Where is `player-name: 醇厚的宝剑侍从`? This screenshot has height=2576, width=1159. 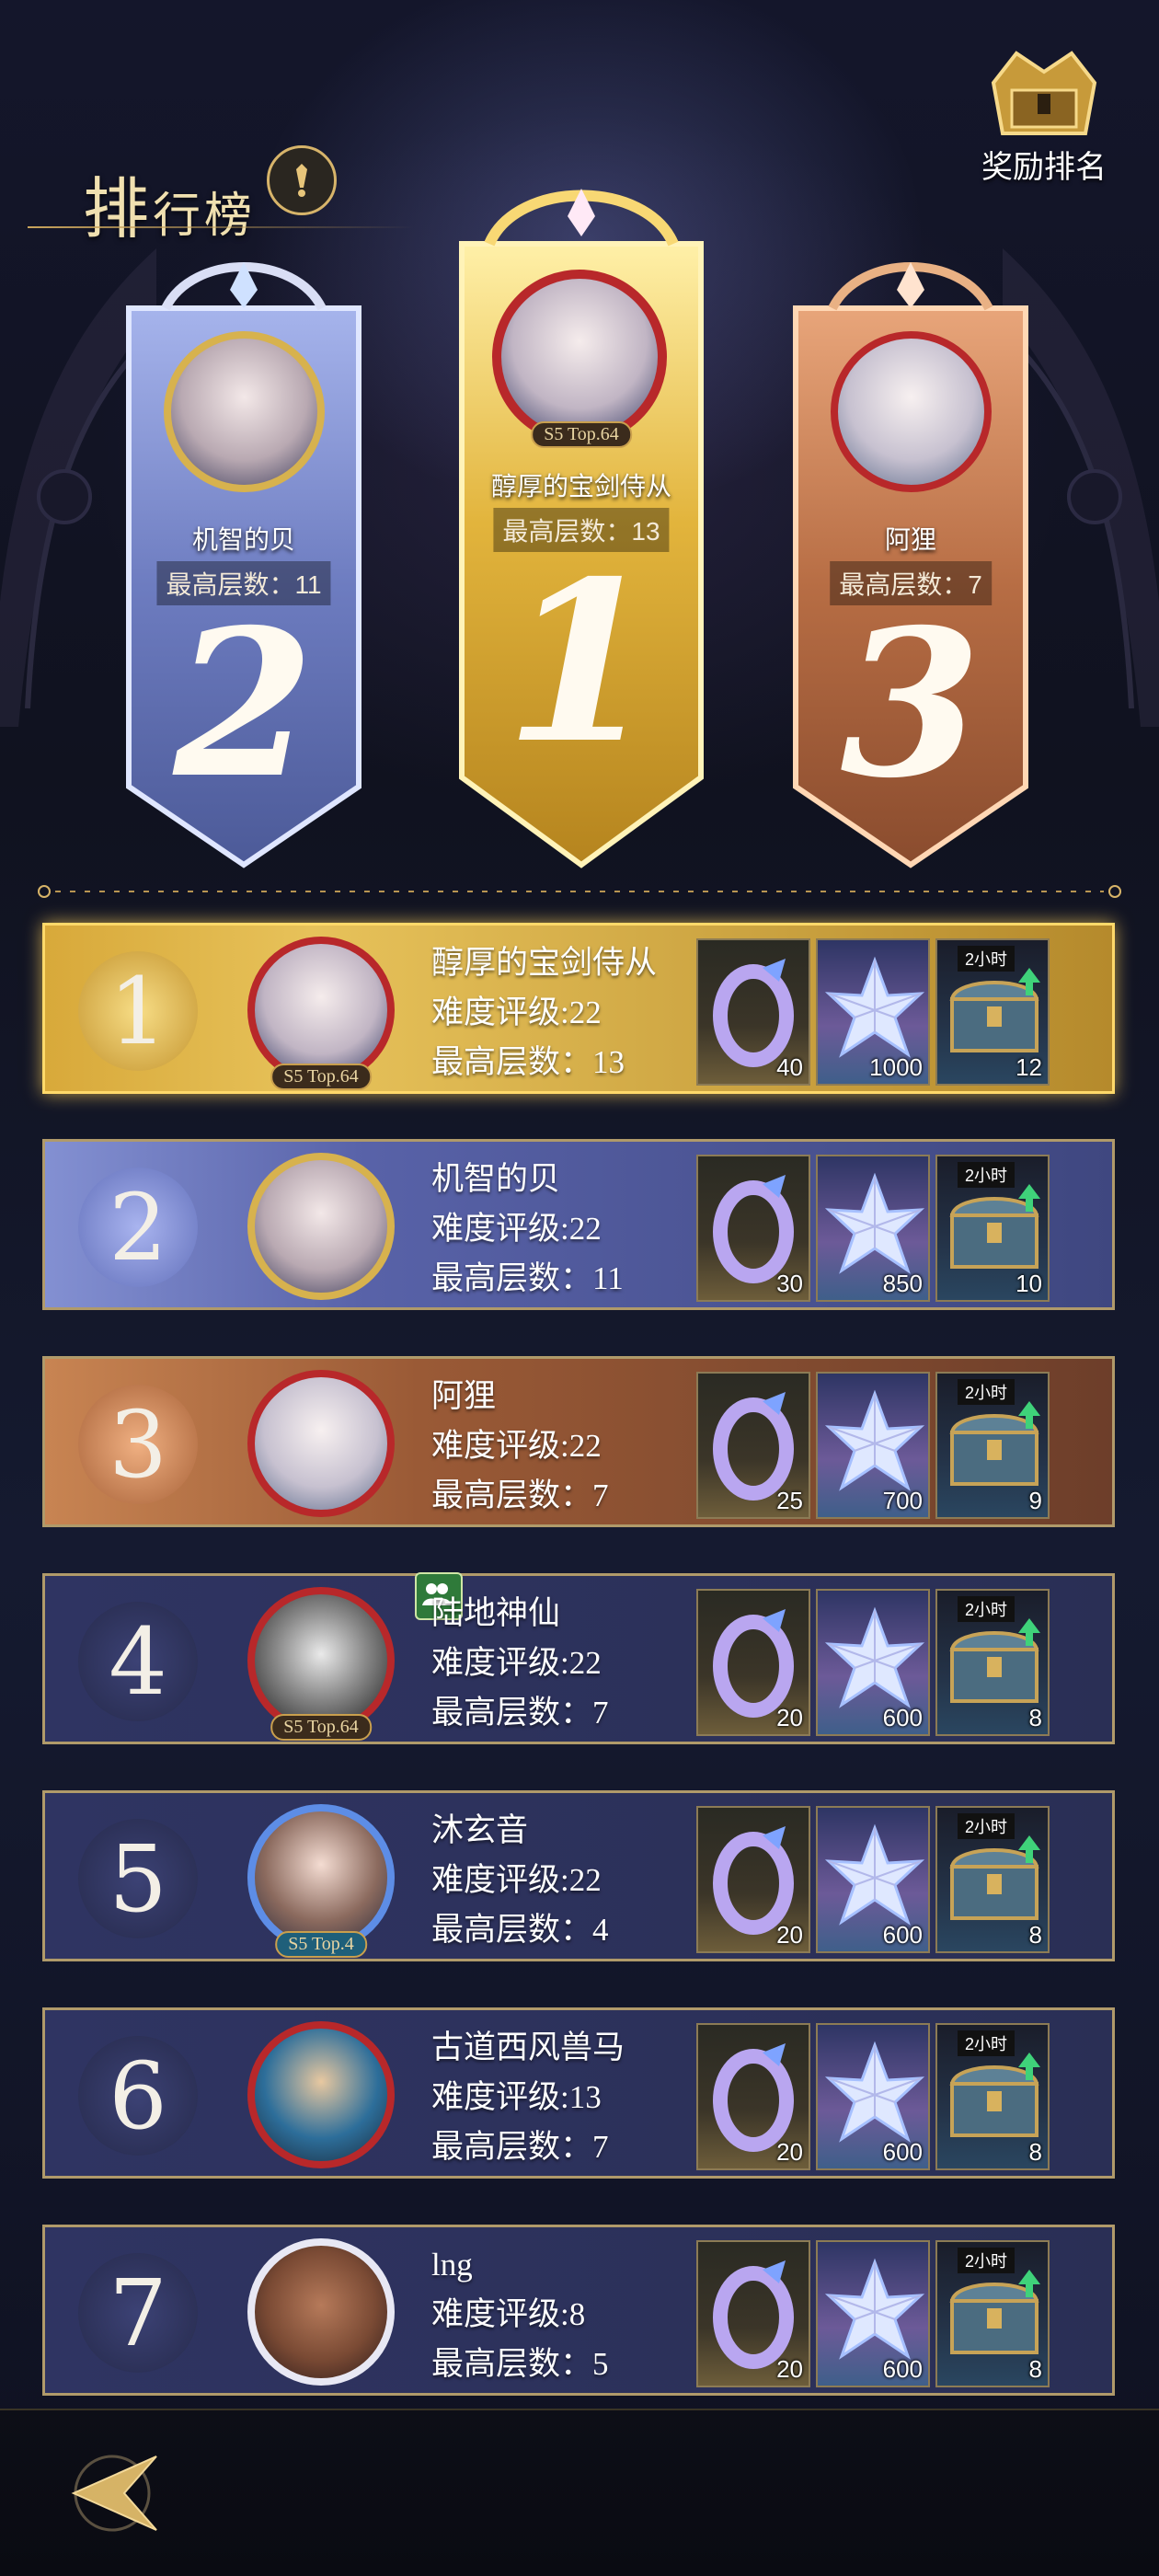
player-name: 醇厚的宝剑侍从 is located at coordinates (544, 963).